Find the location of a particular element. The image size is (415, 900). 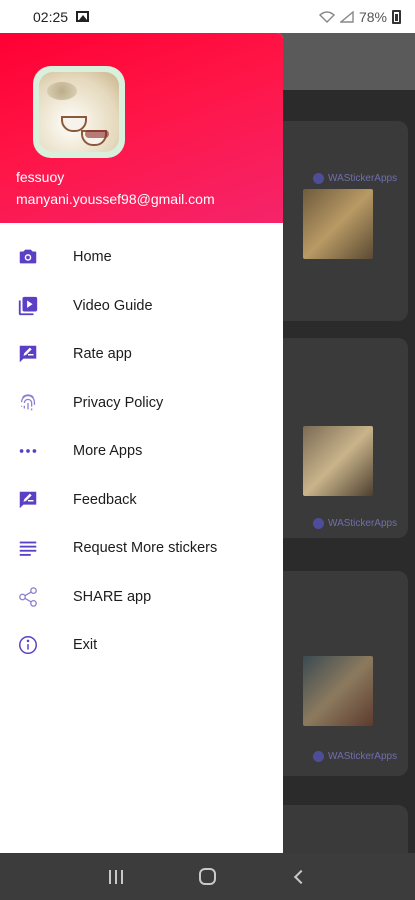

video-library-icon is located at coordinates (28, 306).